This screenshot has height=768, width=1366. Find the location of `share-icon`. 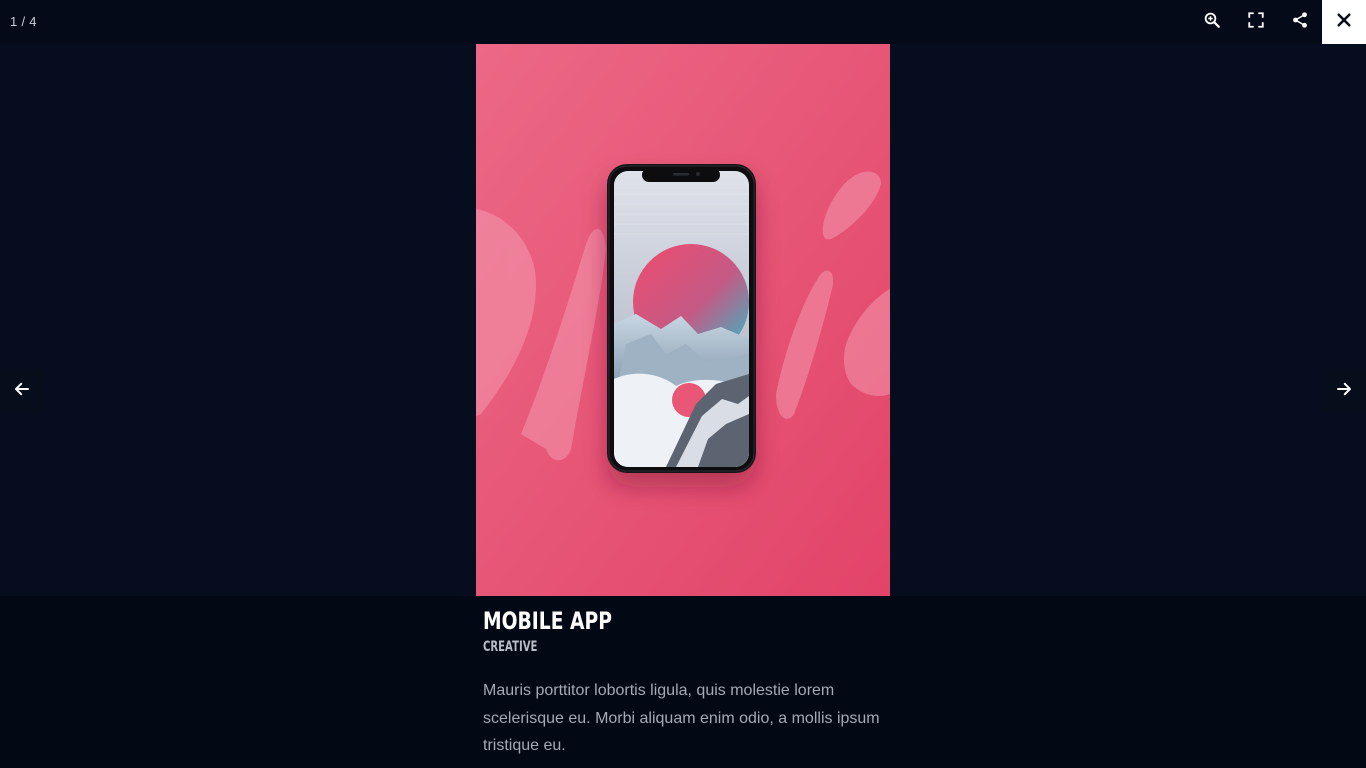

share-icon is located at coordinates (1300, 22).